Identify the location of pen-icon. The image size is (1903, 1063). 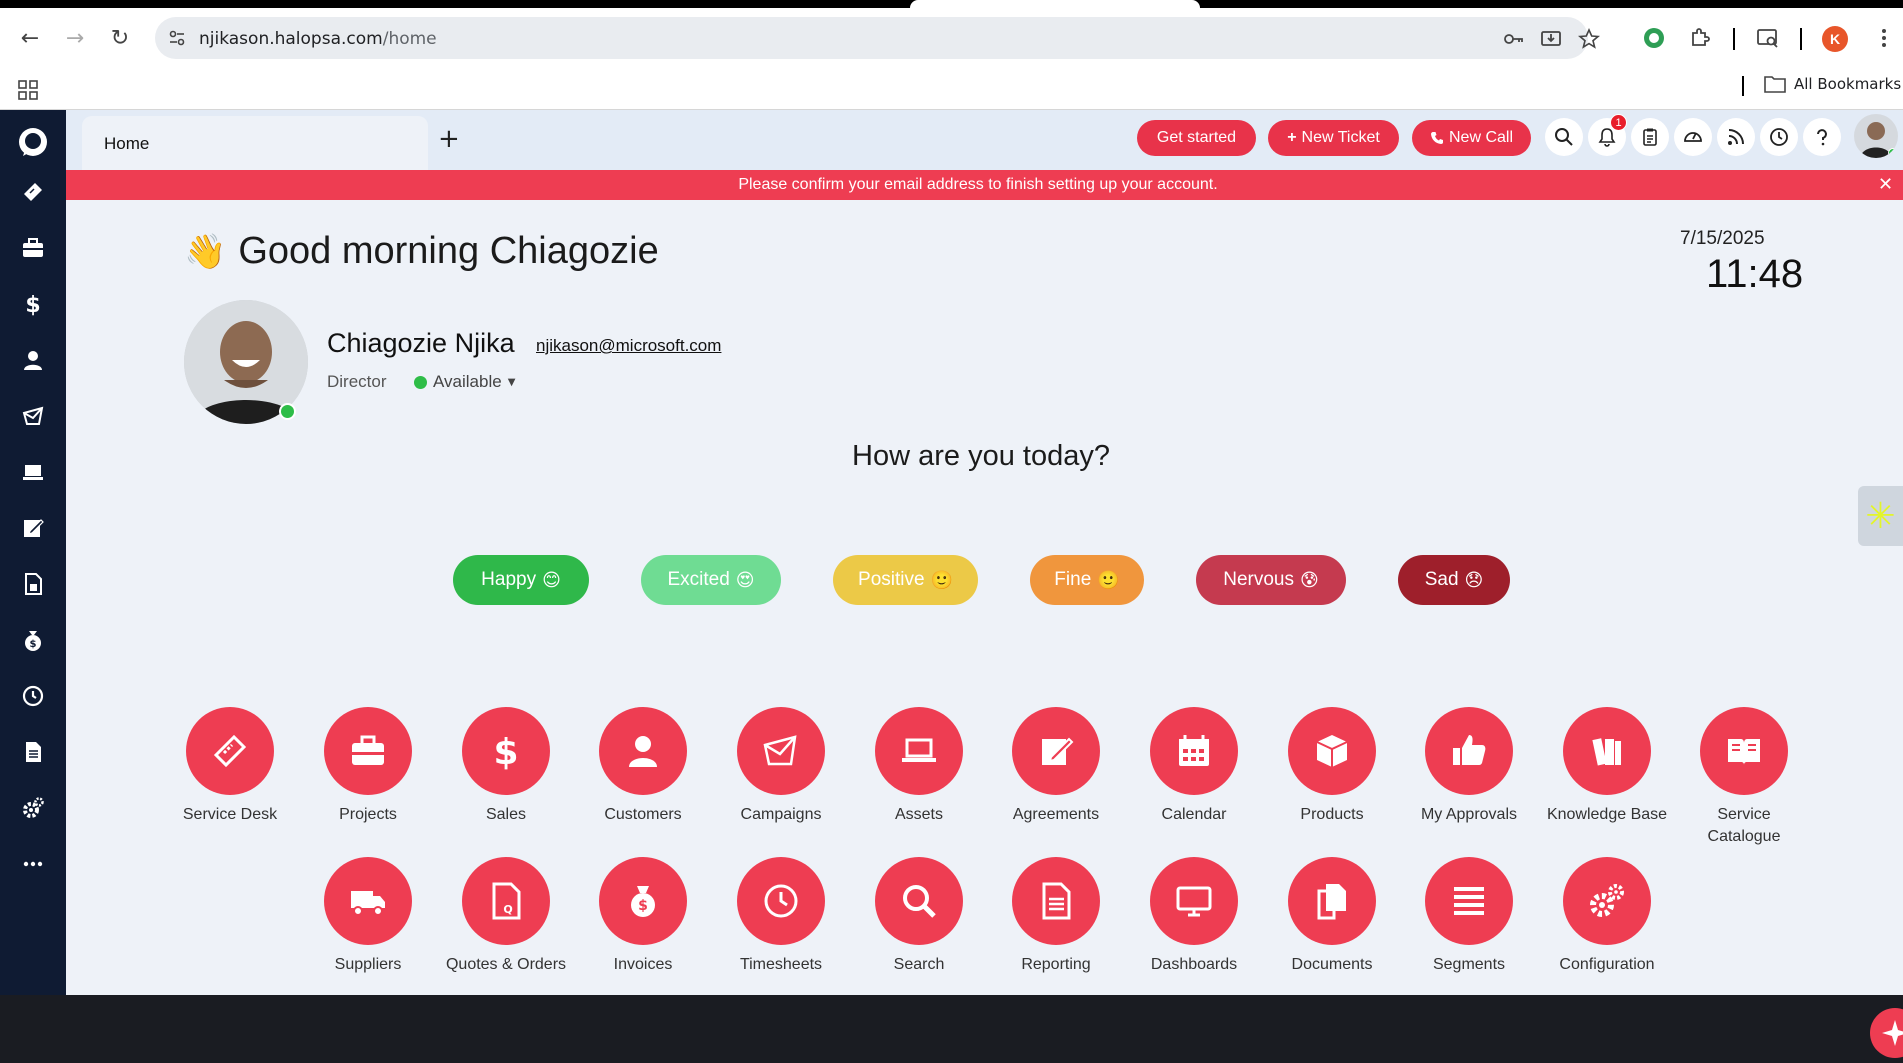
(1056, 751).